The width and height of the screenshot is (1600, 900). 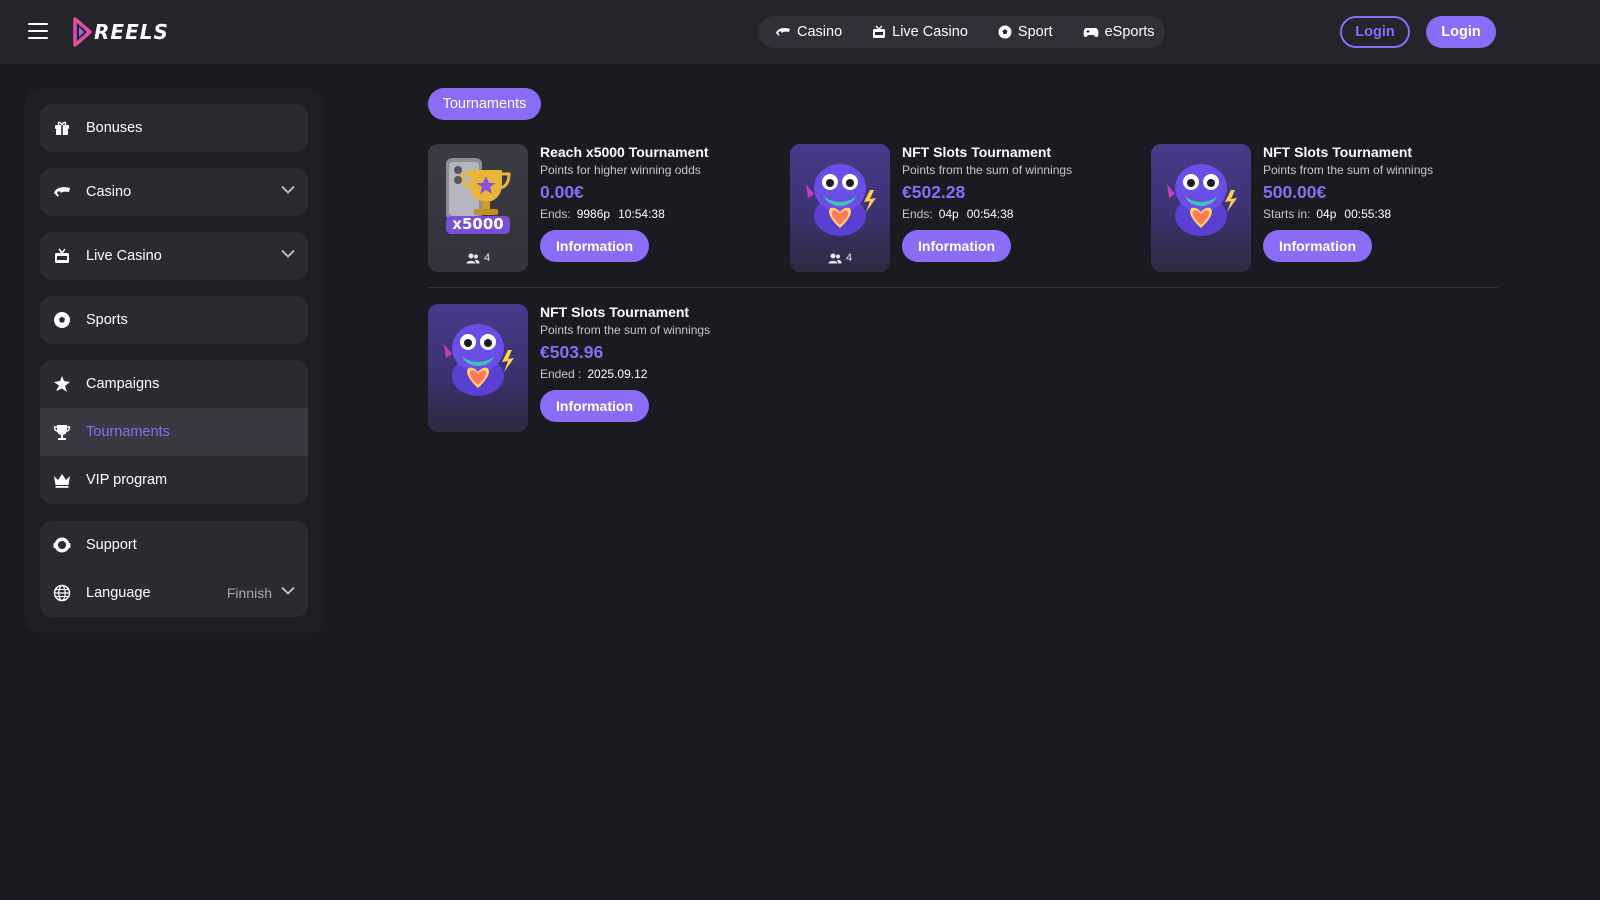 I want to click on sidebar-group-bonuses: Bonuses, so click(x=174, y=128).